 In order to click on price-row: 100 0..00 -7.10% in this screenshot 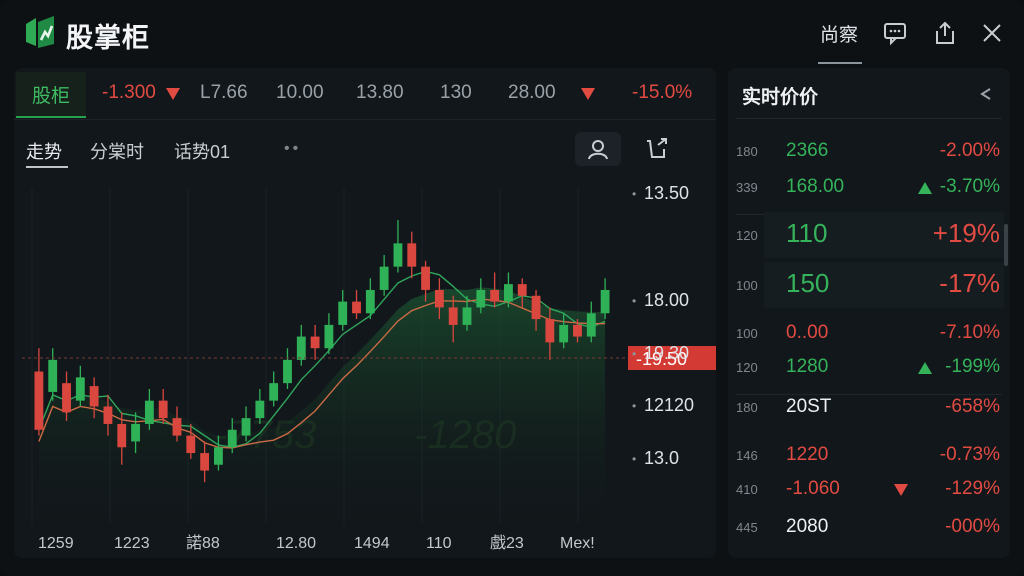, I will do `click(869, 339)`.